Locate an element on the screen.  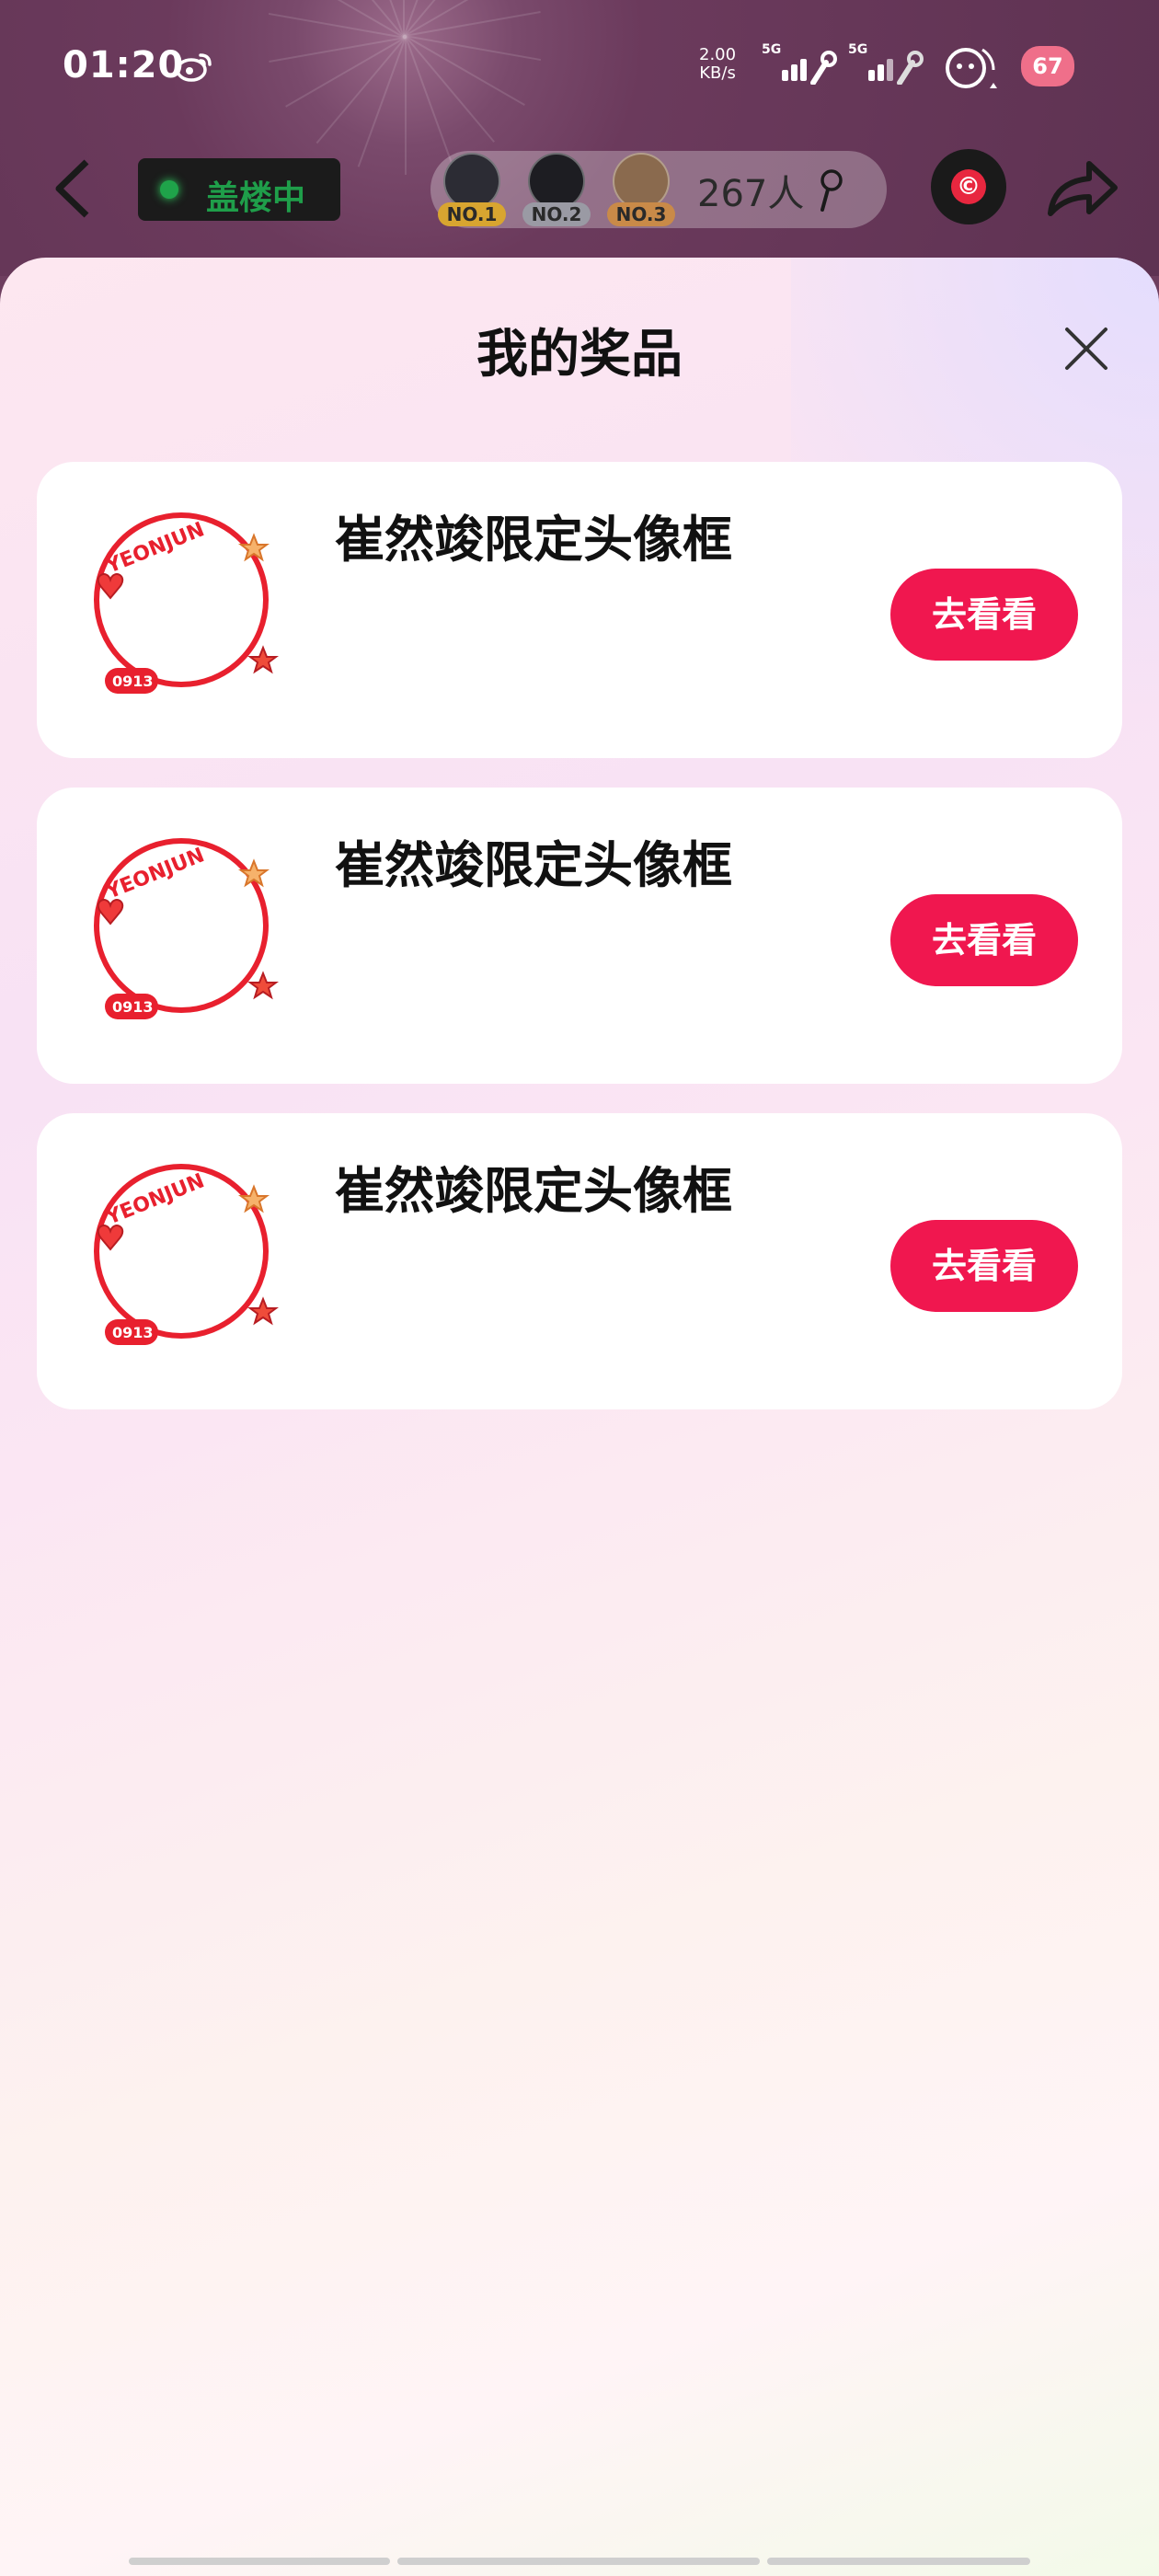
sim2-network-label: 5G is located at coordinates (858, 49).